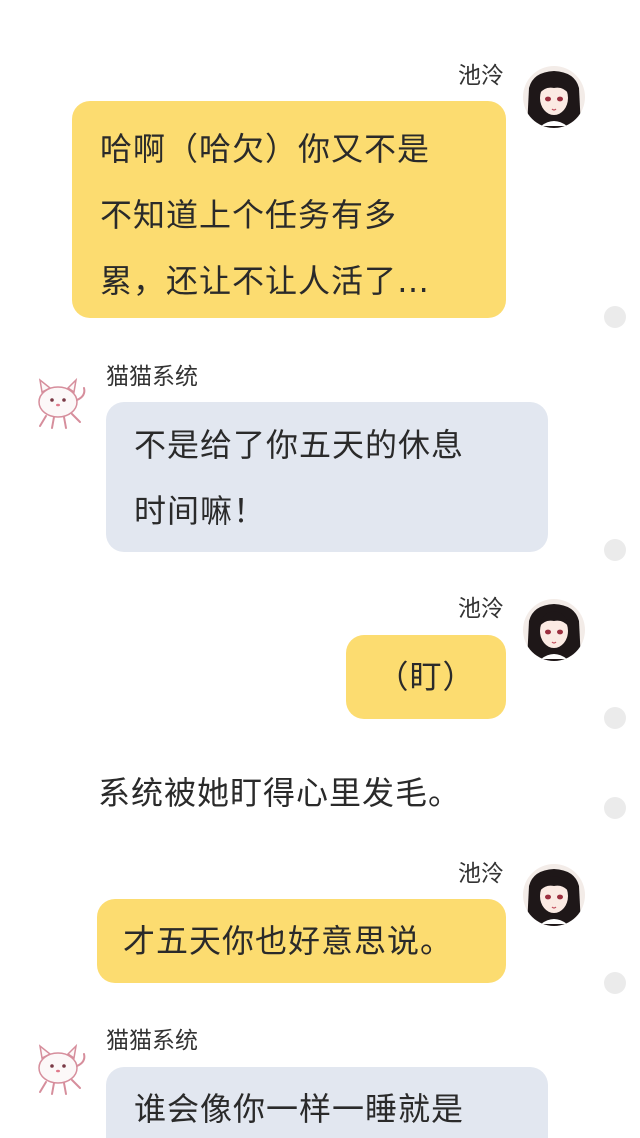 The image size is (640, 1138). What do you see at coordinates (280, 793) in the screenshot?
I see `narration-text: 系统被她盯得心里发毛。` at bounding box center [280, 793].